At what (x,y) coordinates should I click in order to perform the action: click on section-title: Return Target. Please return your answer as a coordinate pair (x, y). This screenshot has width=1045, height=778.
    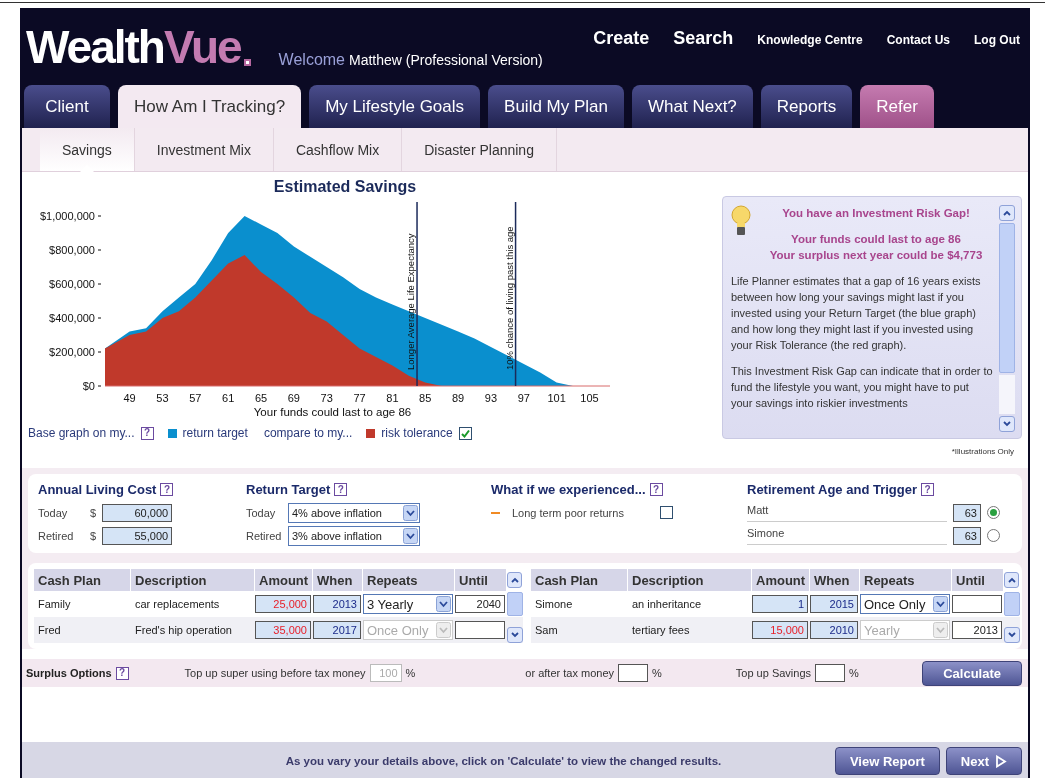
    Looking at the image, I should click on (288, 489).